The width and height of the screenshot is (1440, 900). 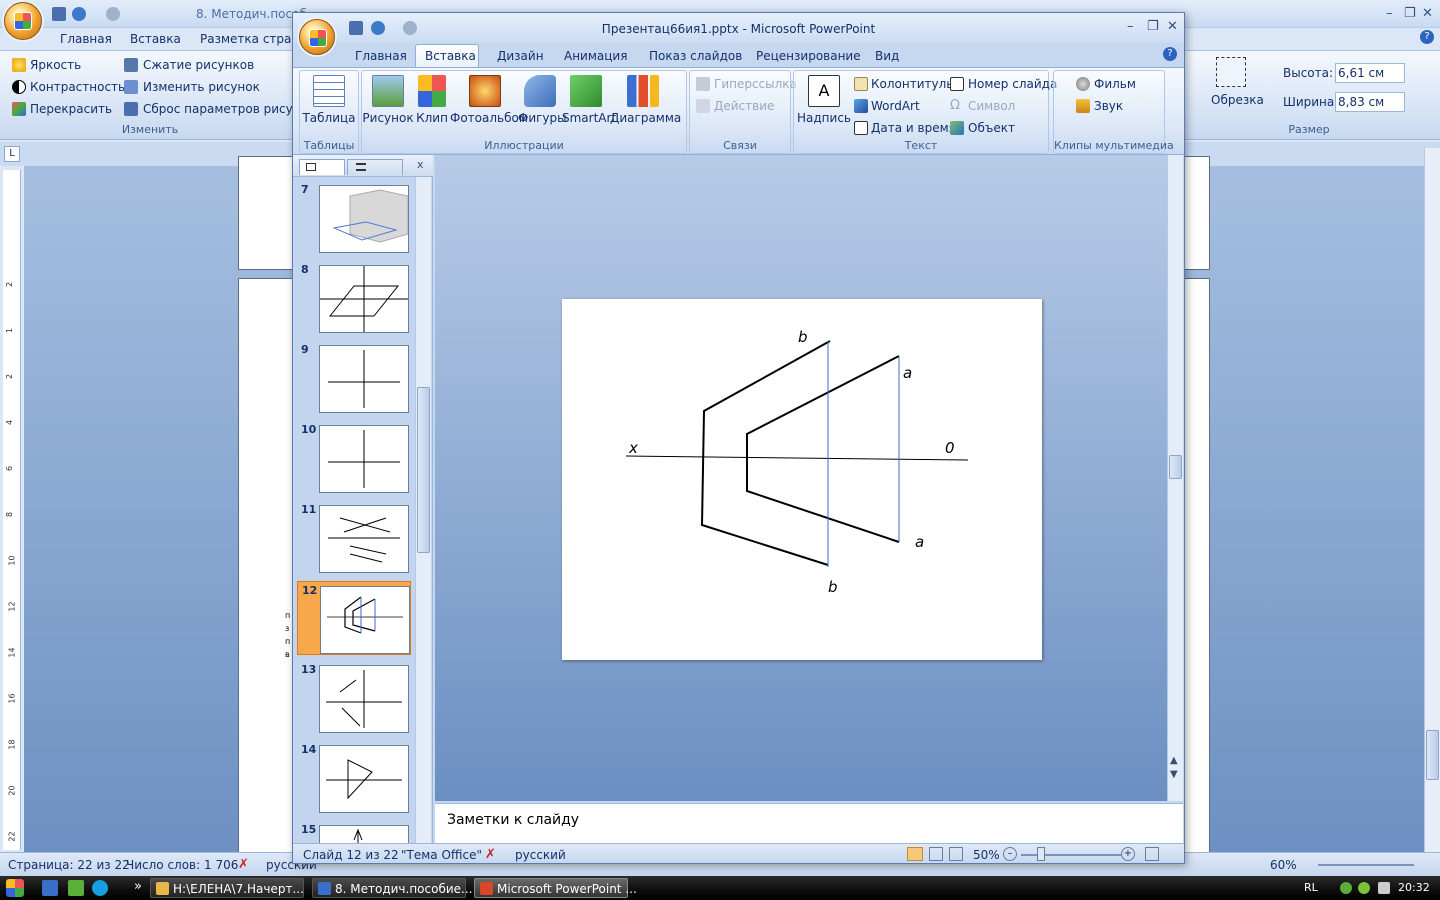 I want to click on notes-pane: Заметки к слайду, so click(x=809, y=823).